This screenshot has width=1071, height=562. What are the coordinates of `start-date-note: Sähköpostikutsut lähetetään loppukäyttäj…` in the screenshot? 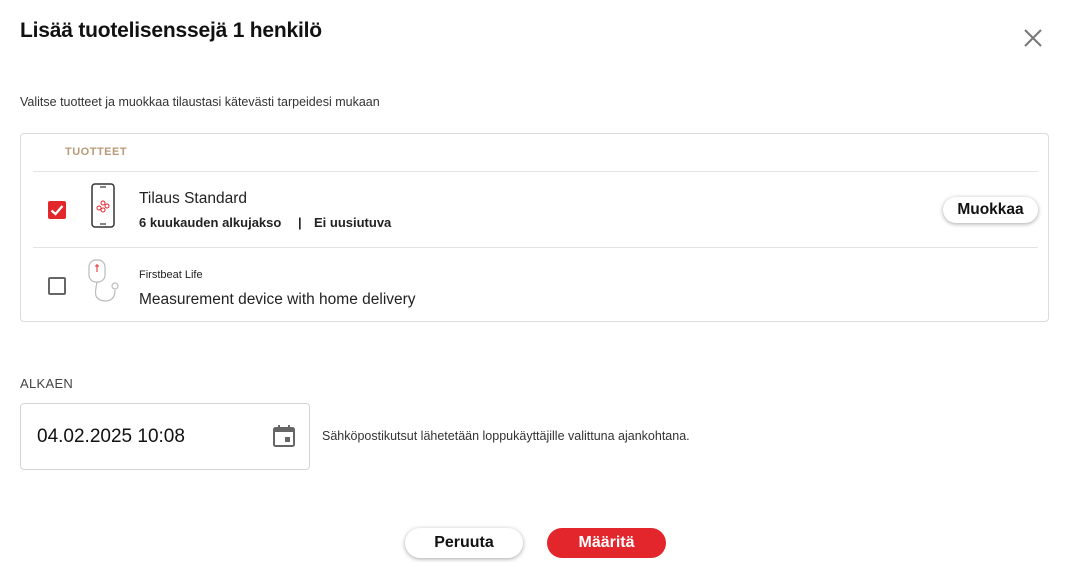 It's located at (506, 436).